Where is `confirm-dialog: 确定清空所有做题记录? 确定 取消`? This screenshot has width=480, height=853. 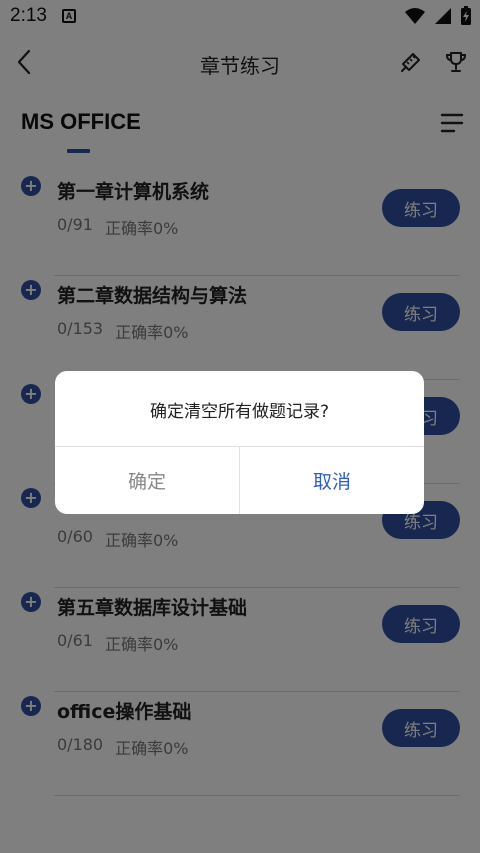
confirm-dialog: 确定清空所有做题记录? 确定 取消 is located at coordinates (239, 442).